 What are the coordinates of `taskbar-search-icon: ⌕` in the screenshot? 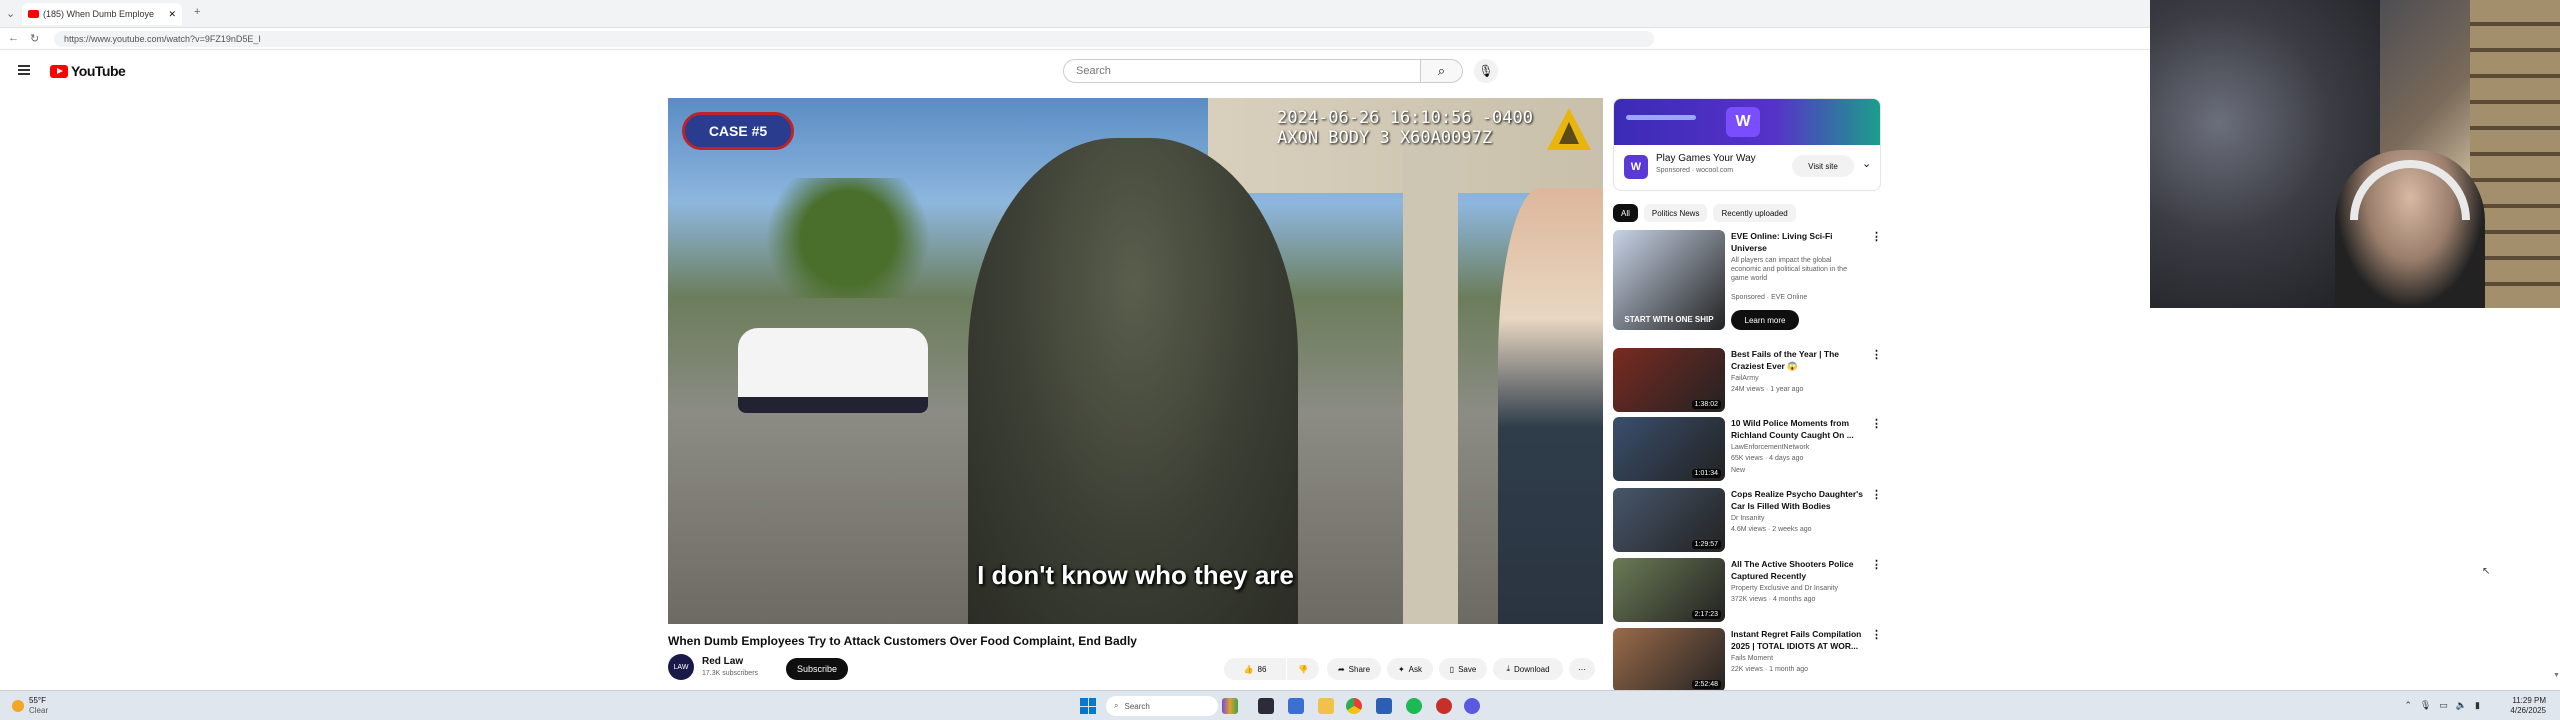 It's located at (1116, 705).